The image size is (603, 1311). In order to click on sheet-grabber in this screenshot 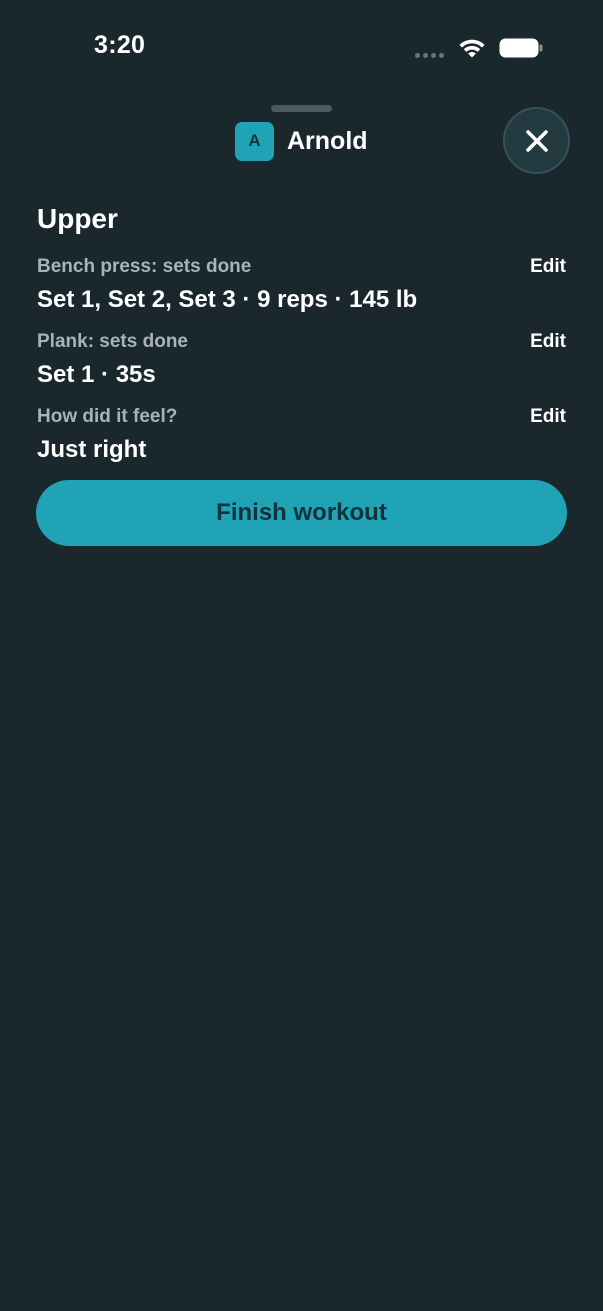, I will do `click(301, 108)`.